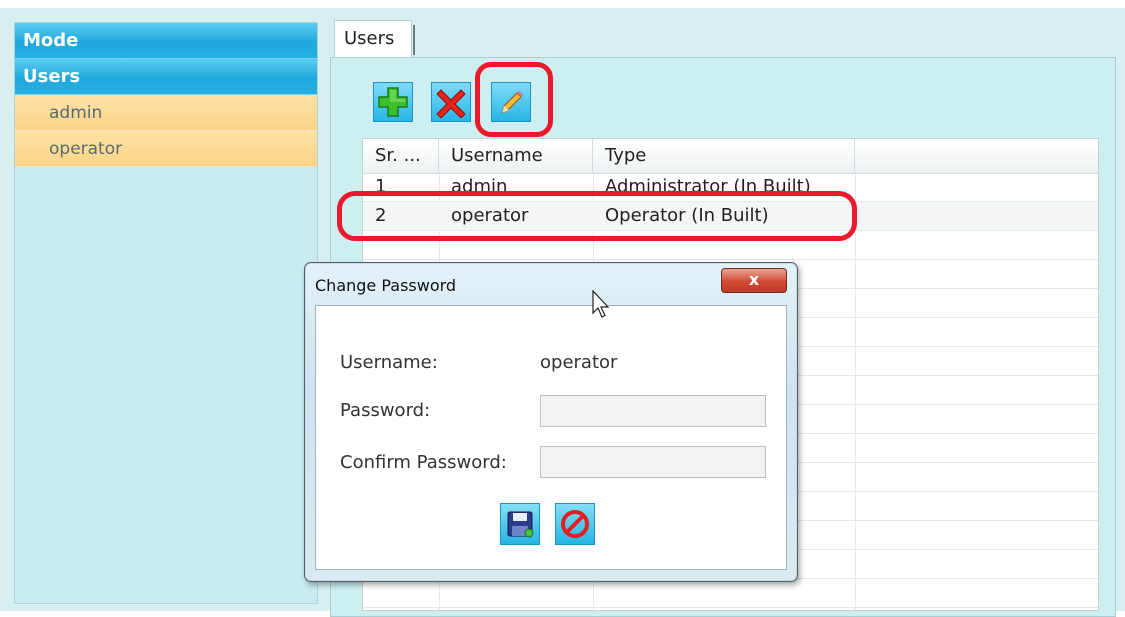 The width and height of the screenshot is (1125, 617). What do you see at coordinates (166, 77) in the screenshot?
I see `tree-header-users: Users` at bounding box center [166, 77].